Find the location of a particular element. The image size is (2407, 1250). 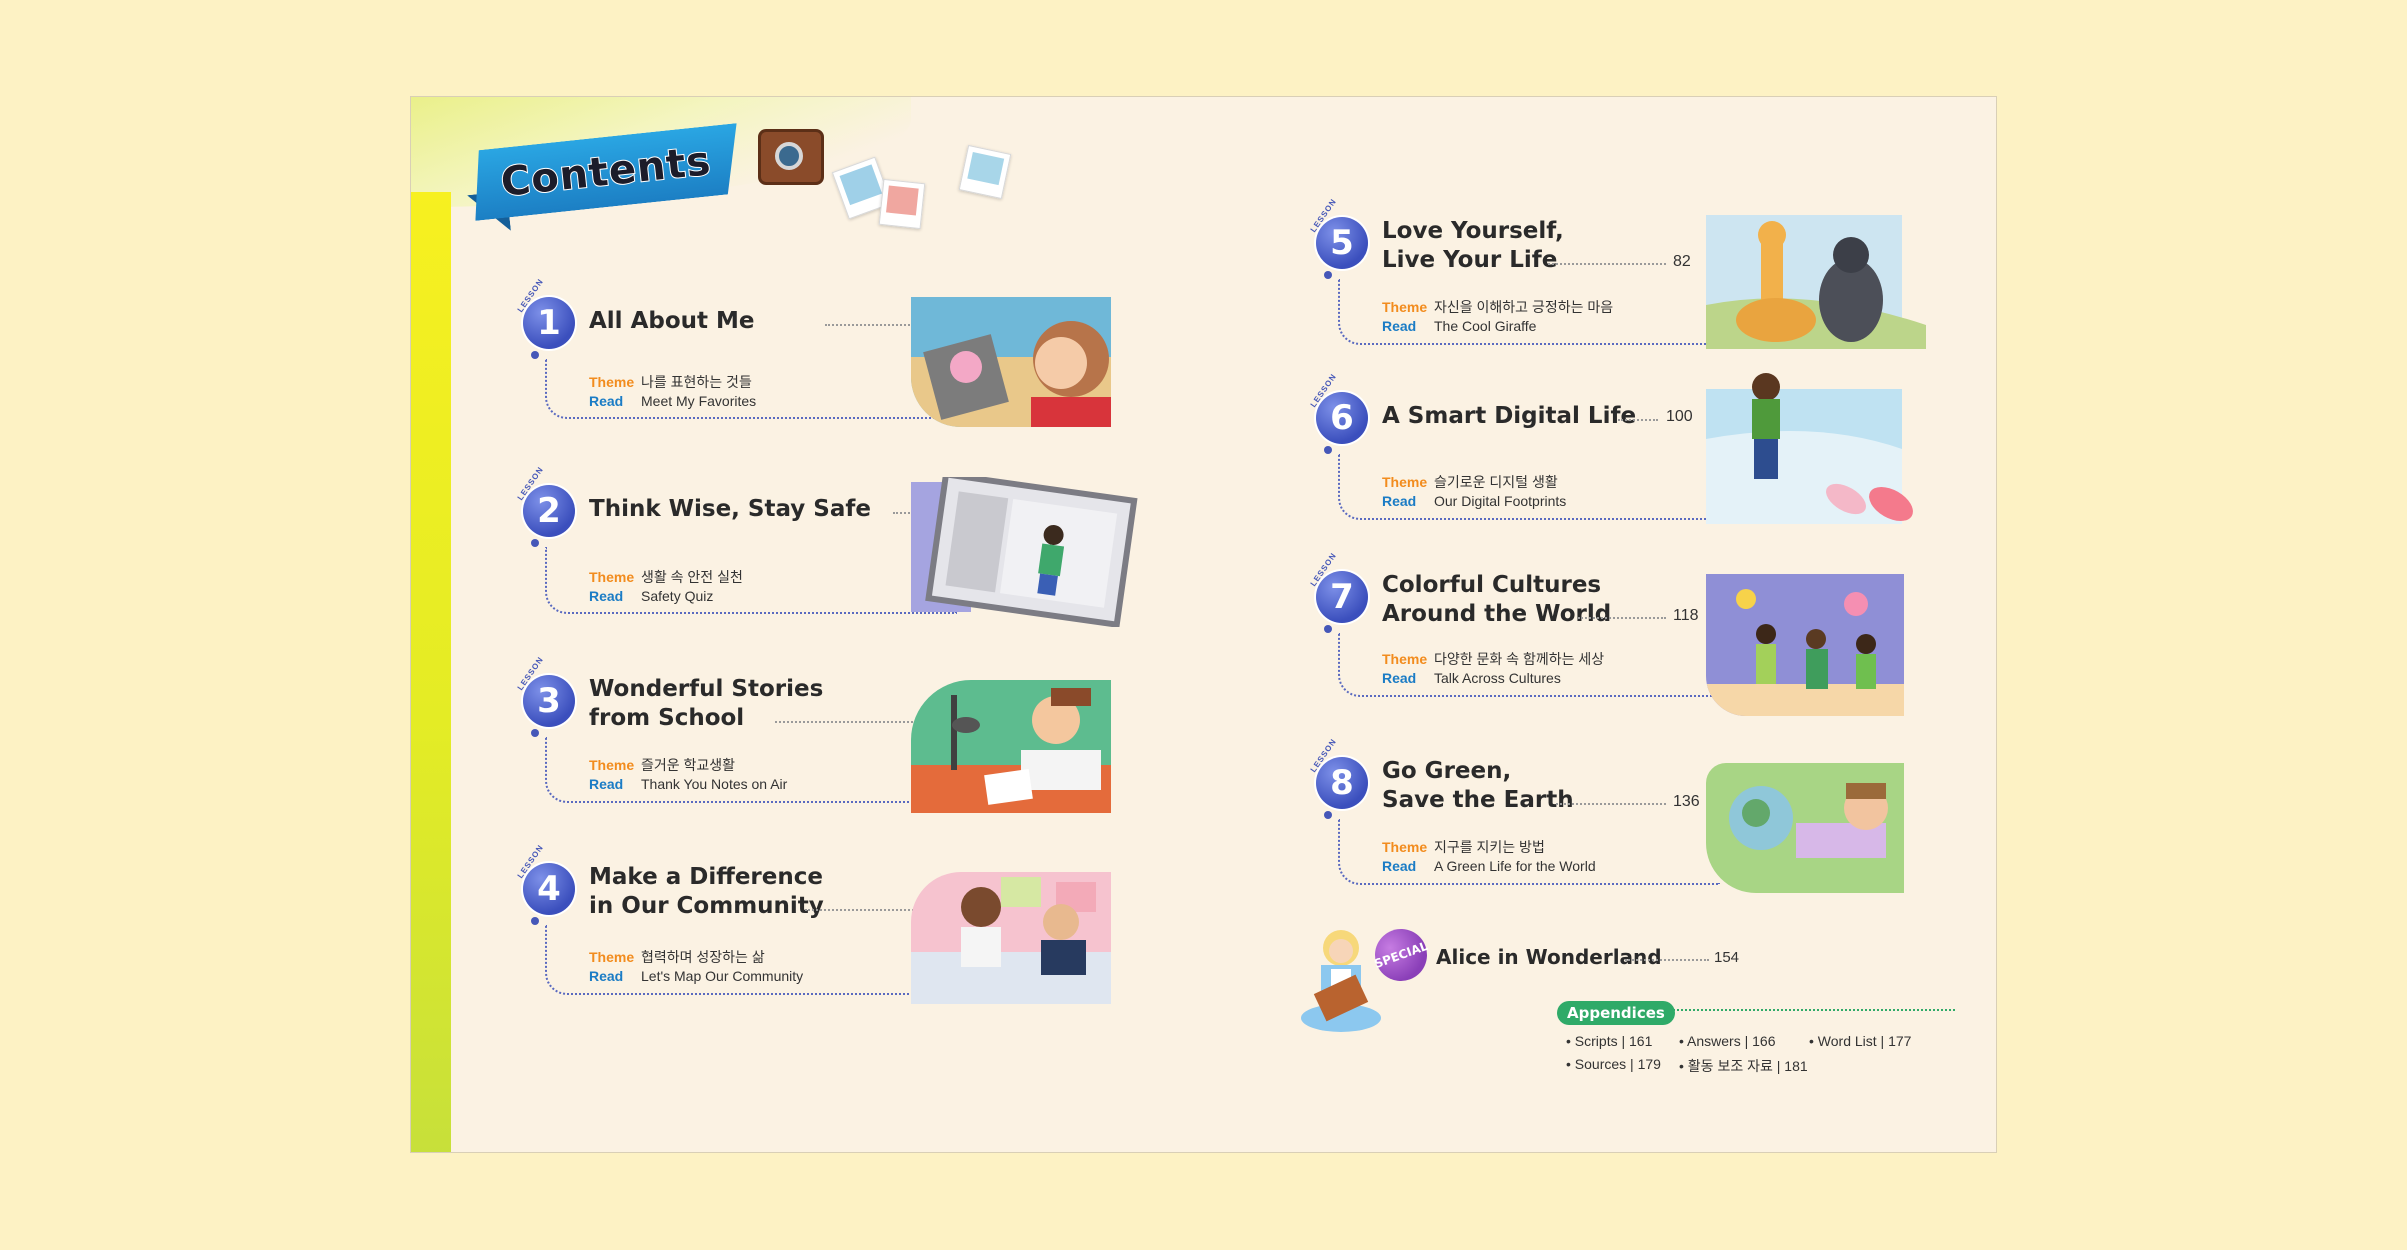

special-page: 154 is located at coordinates (1727, 957).